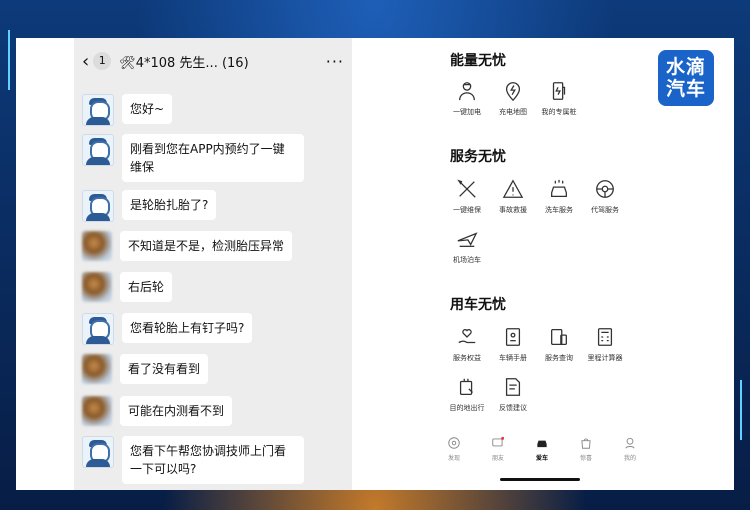 The height and width of the screenshot is (510, 750). Describe the element at coordinates (685, 67) in the screenshot. I see `logo-line1: 水滴` at that location.